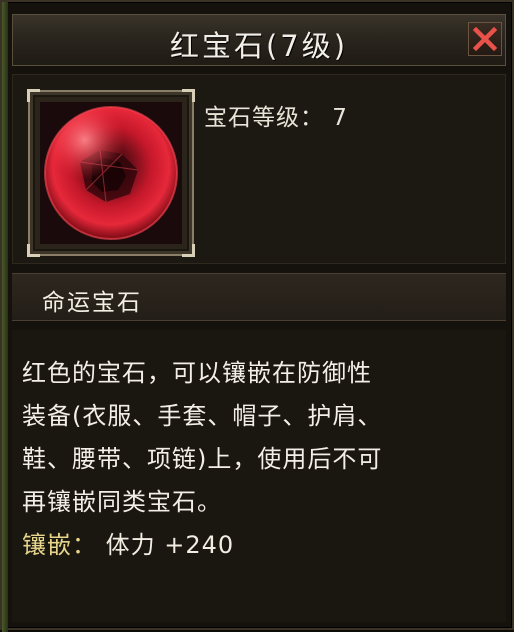 The image size is (514, 632). What do you see at coordinates (5, 317) in the screenshot?
I see `background-edge` at bounding box center [5, 317].